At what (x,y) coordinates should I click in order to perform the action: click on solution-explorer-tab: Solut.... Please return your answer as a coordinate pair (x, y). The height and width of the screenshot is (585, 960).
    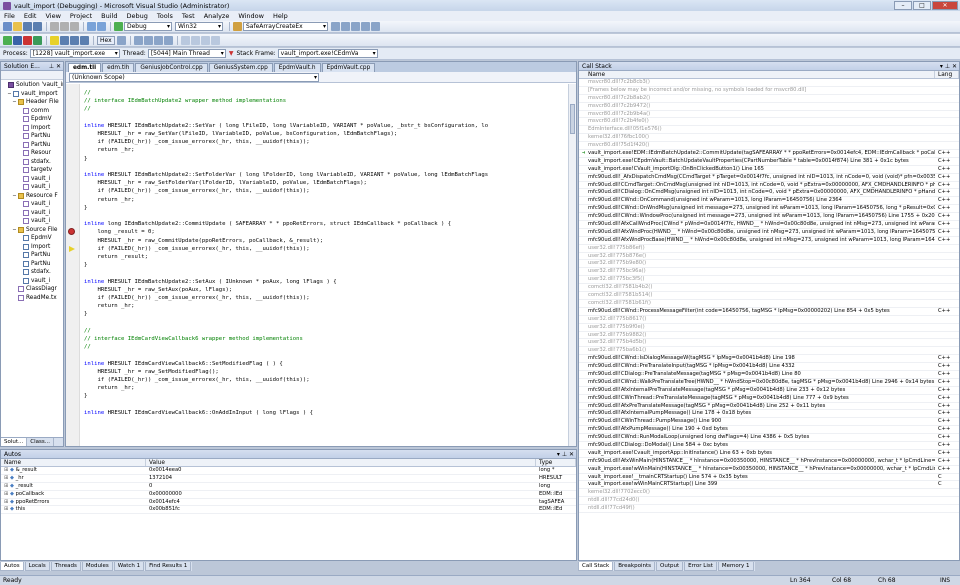
    Looking at the image, I should click on (14, 442).